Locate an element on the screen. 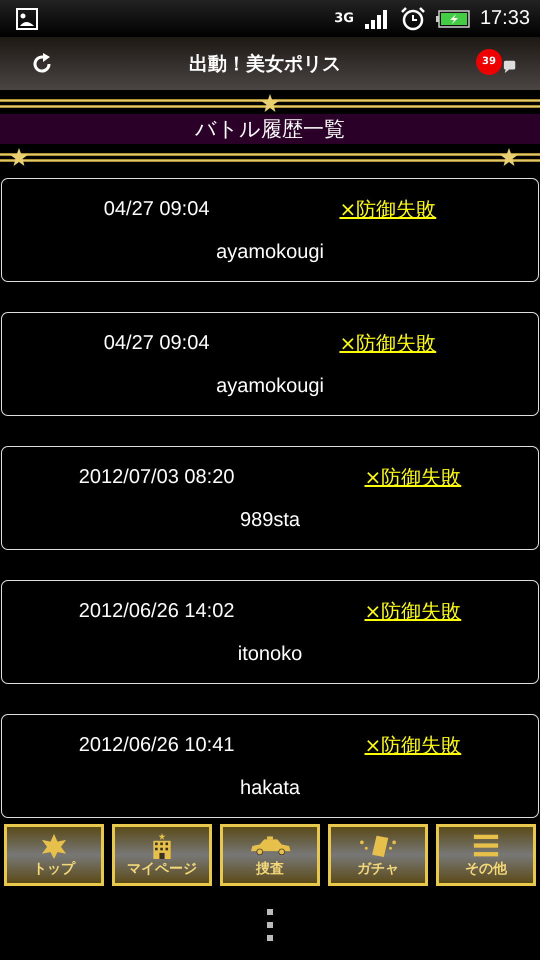 Image resolution: width=540 pixels, height=960 pixels. battle-date: 2012/07/03 08:20 is located at coordinates (156, 478).